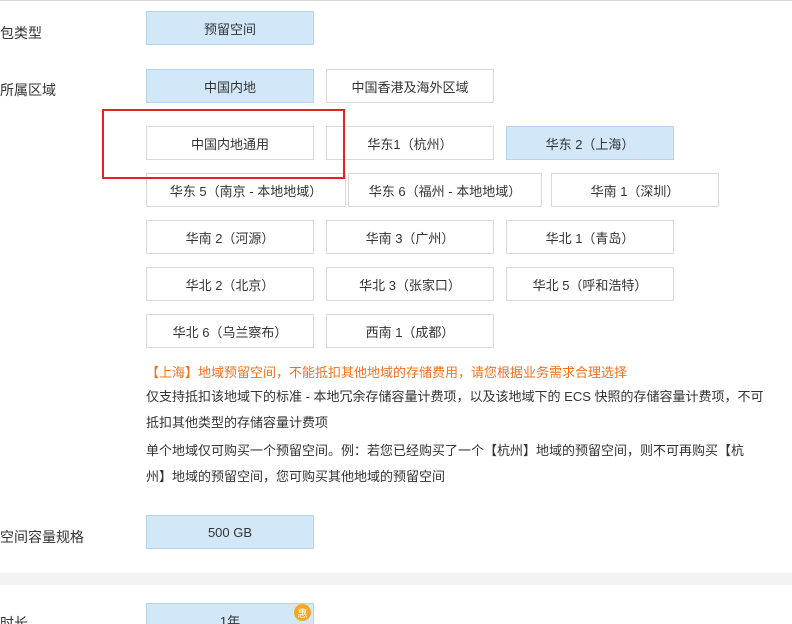 Image resolution: width=792 pixels, height=624 pixels. Describe the element at coordinates (230, 28) in the screenshot. I see `package-type-reserved-option: 预留空间` at that location.